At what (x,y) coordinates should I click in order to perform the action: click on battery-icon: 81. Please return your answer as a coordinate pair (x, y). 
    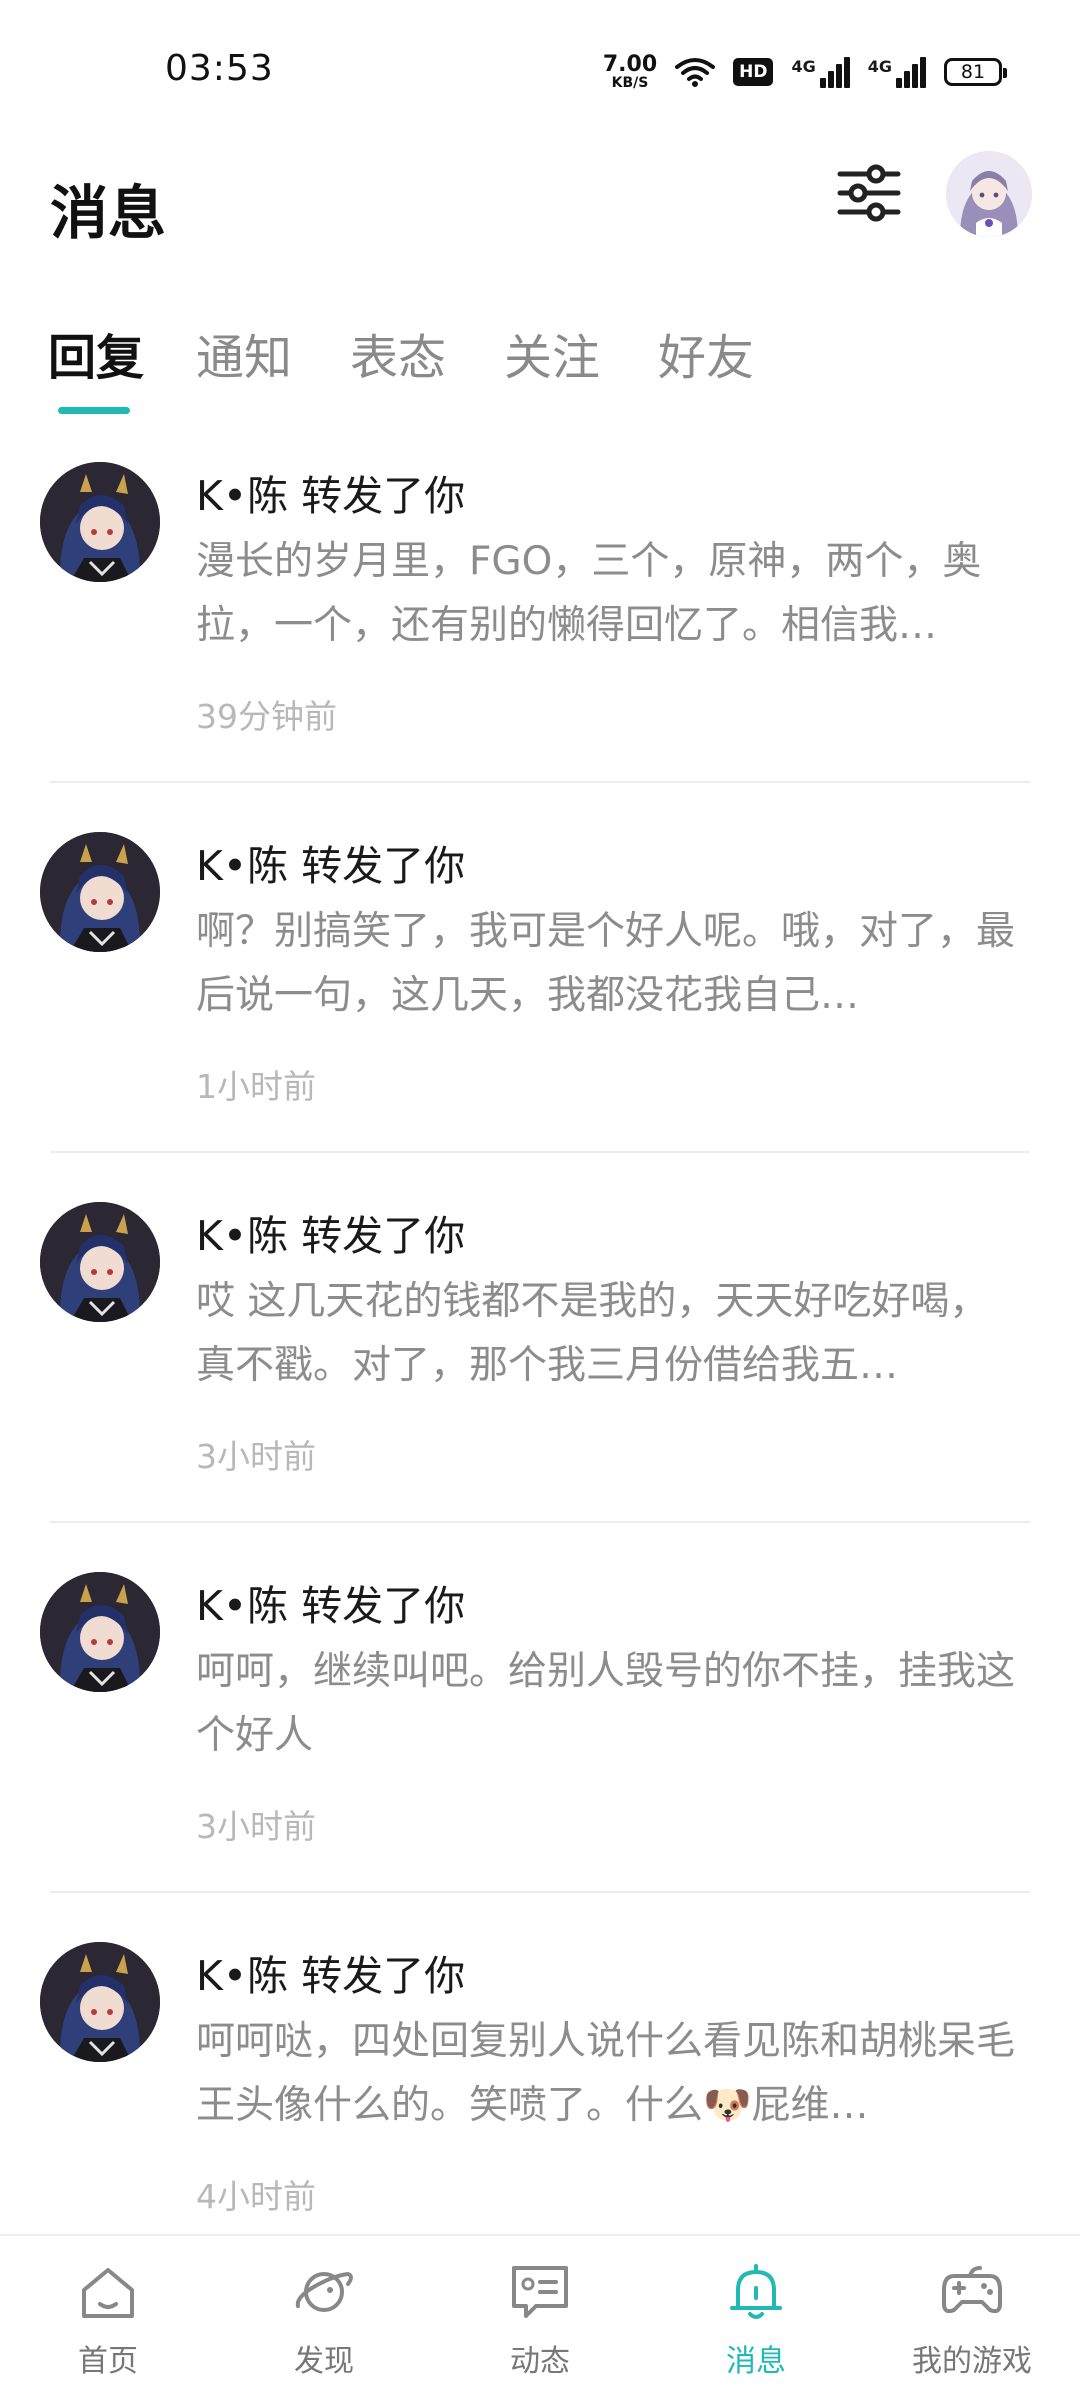
    Looking at the image, I should click on (975, 72).